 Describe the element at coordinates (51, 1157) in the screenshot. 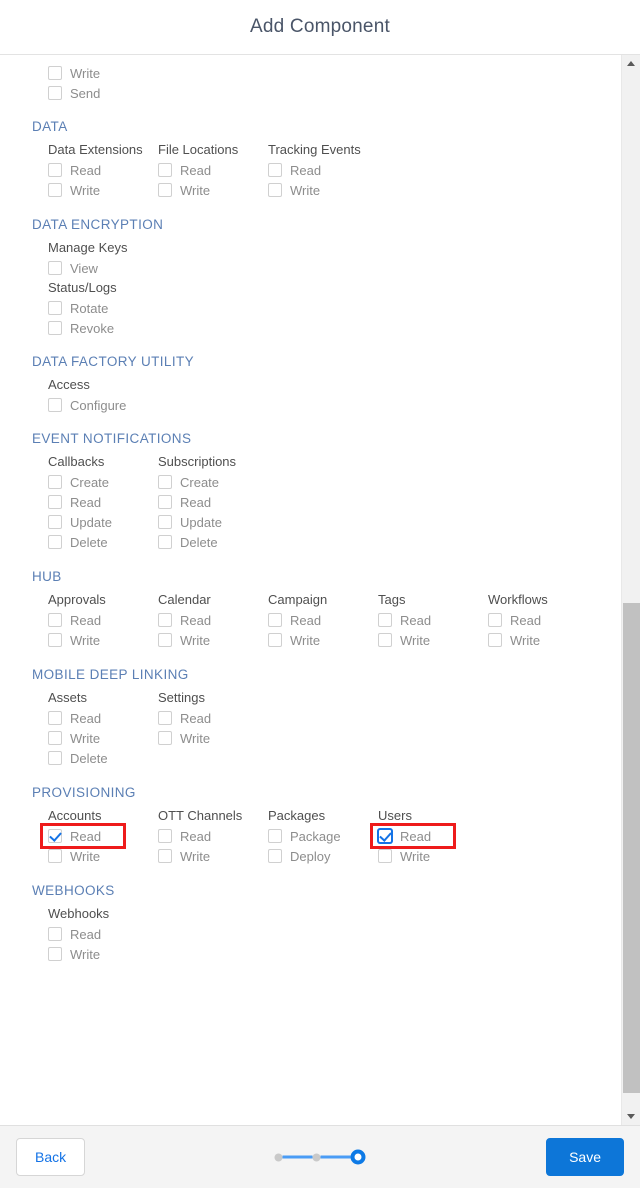

I see `back-button: Back` at that location.